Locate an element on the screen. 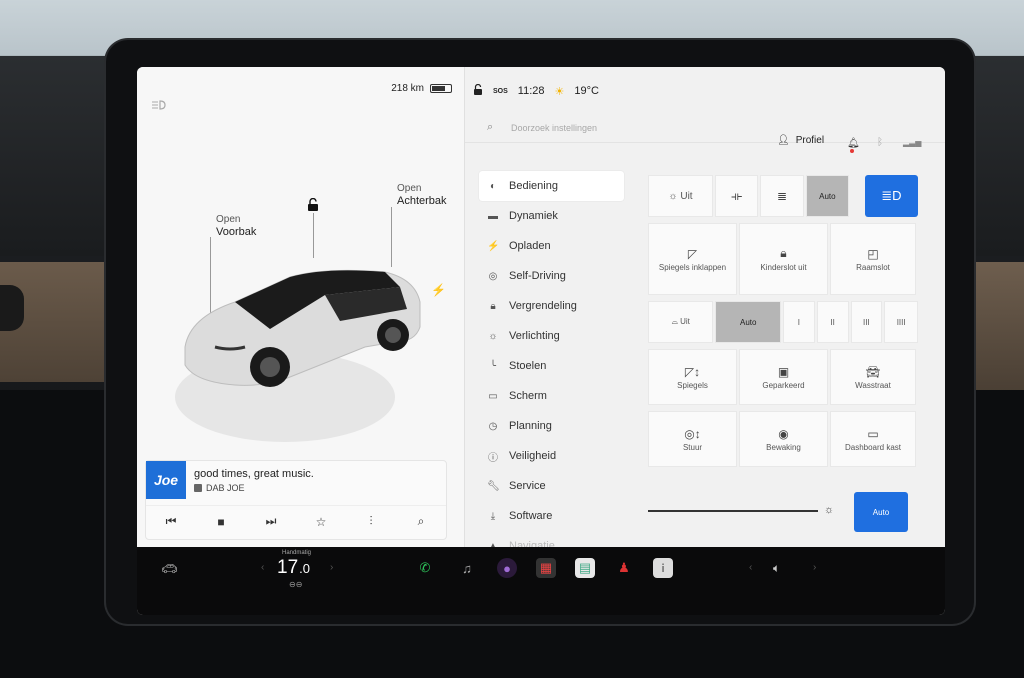 Image resolution: width=1024 pixels, height=678 pixels. lights-off-label: Uit is located at coordinates (686, 196).